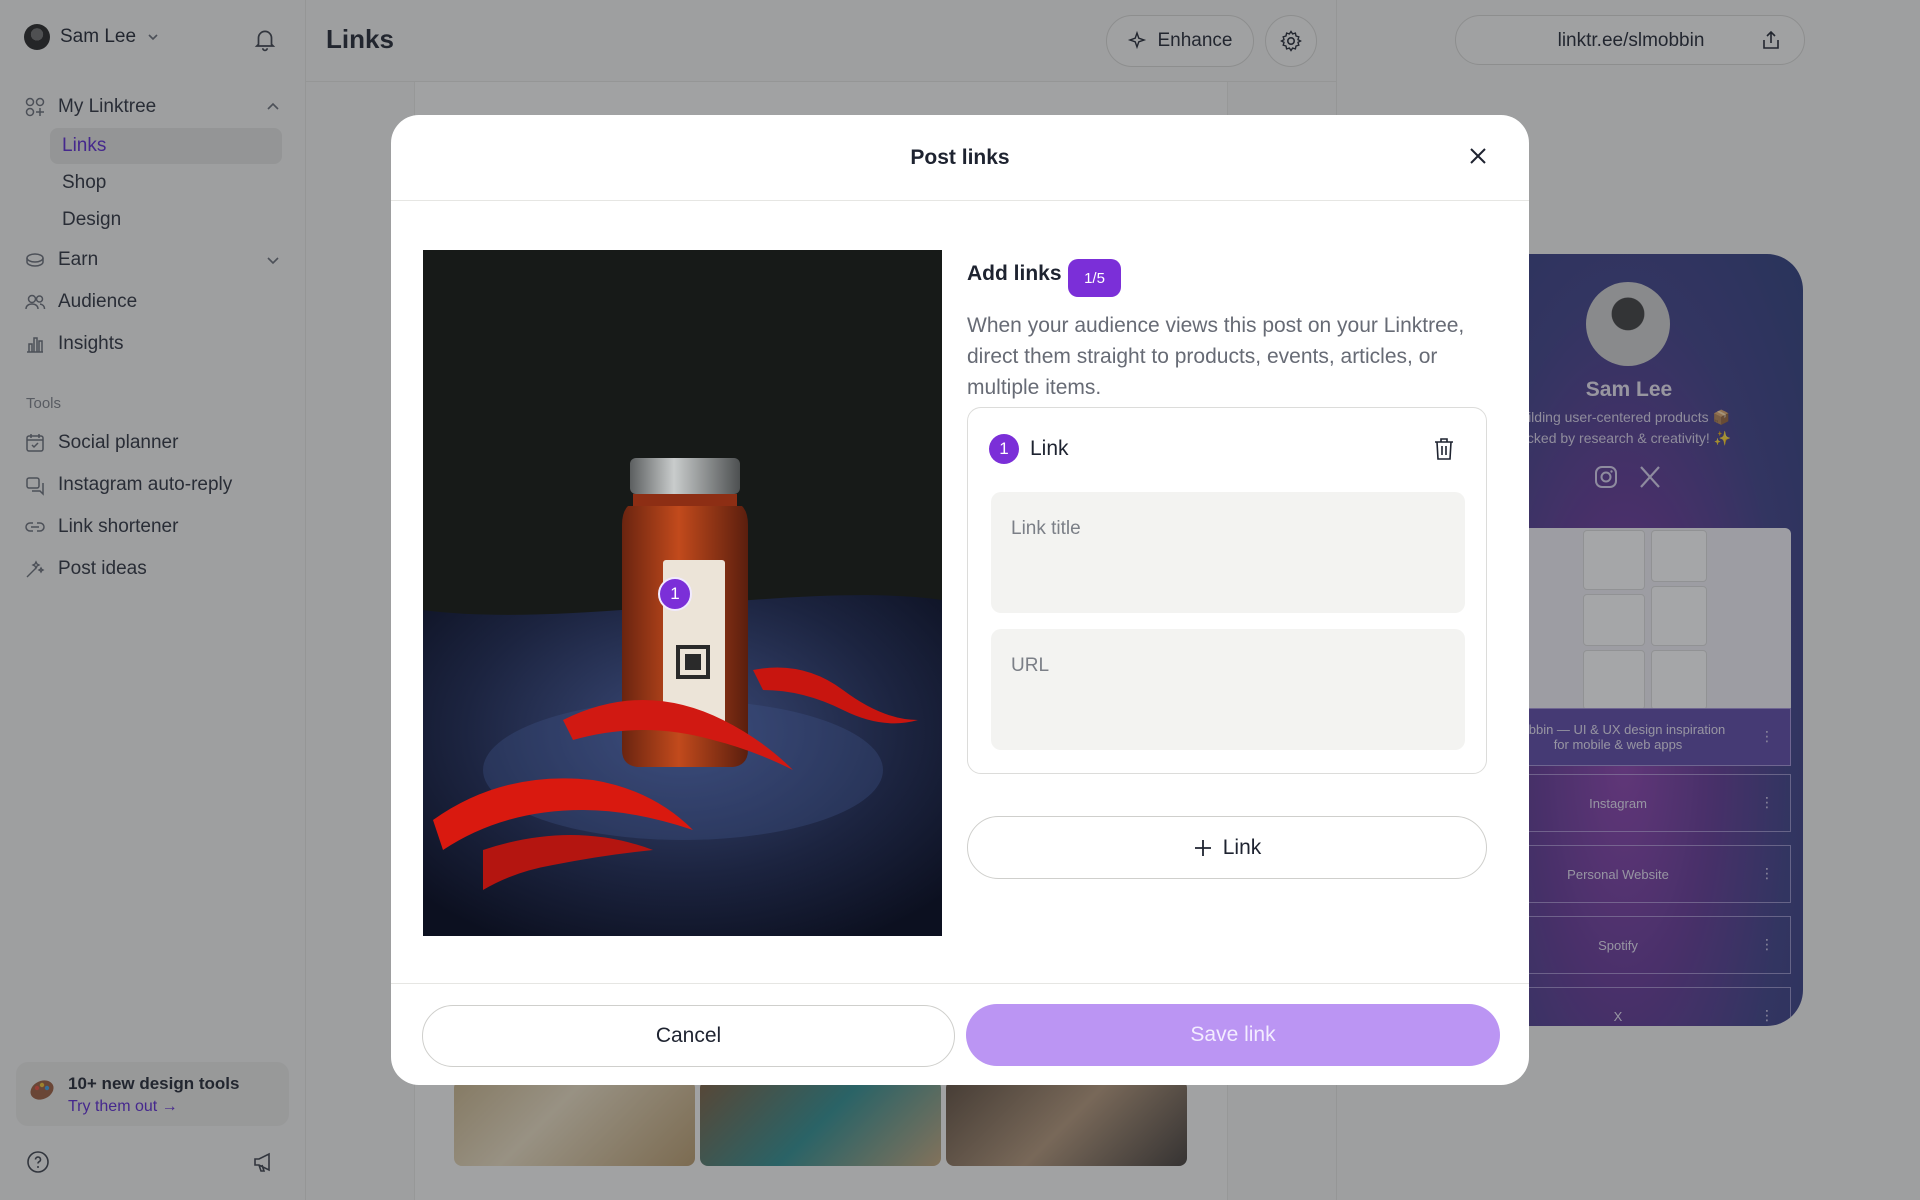 Image resolution: width=1920 pixels, height=1200 pixels. I want to click on add-links-heading: Add links, so click(1014, 273).